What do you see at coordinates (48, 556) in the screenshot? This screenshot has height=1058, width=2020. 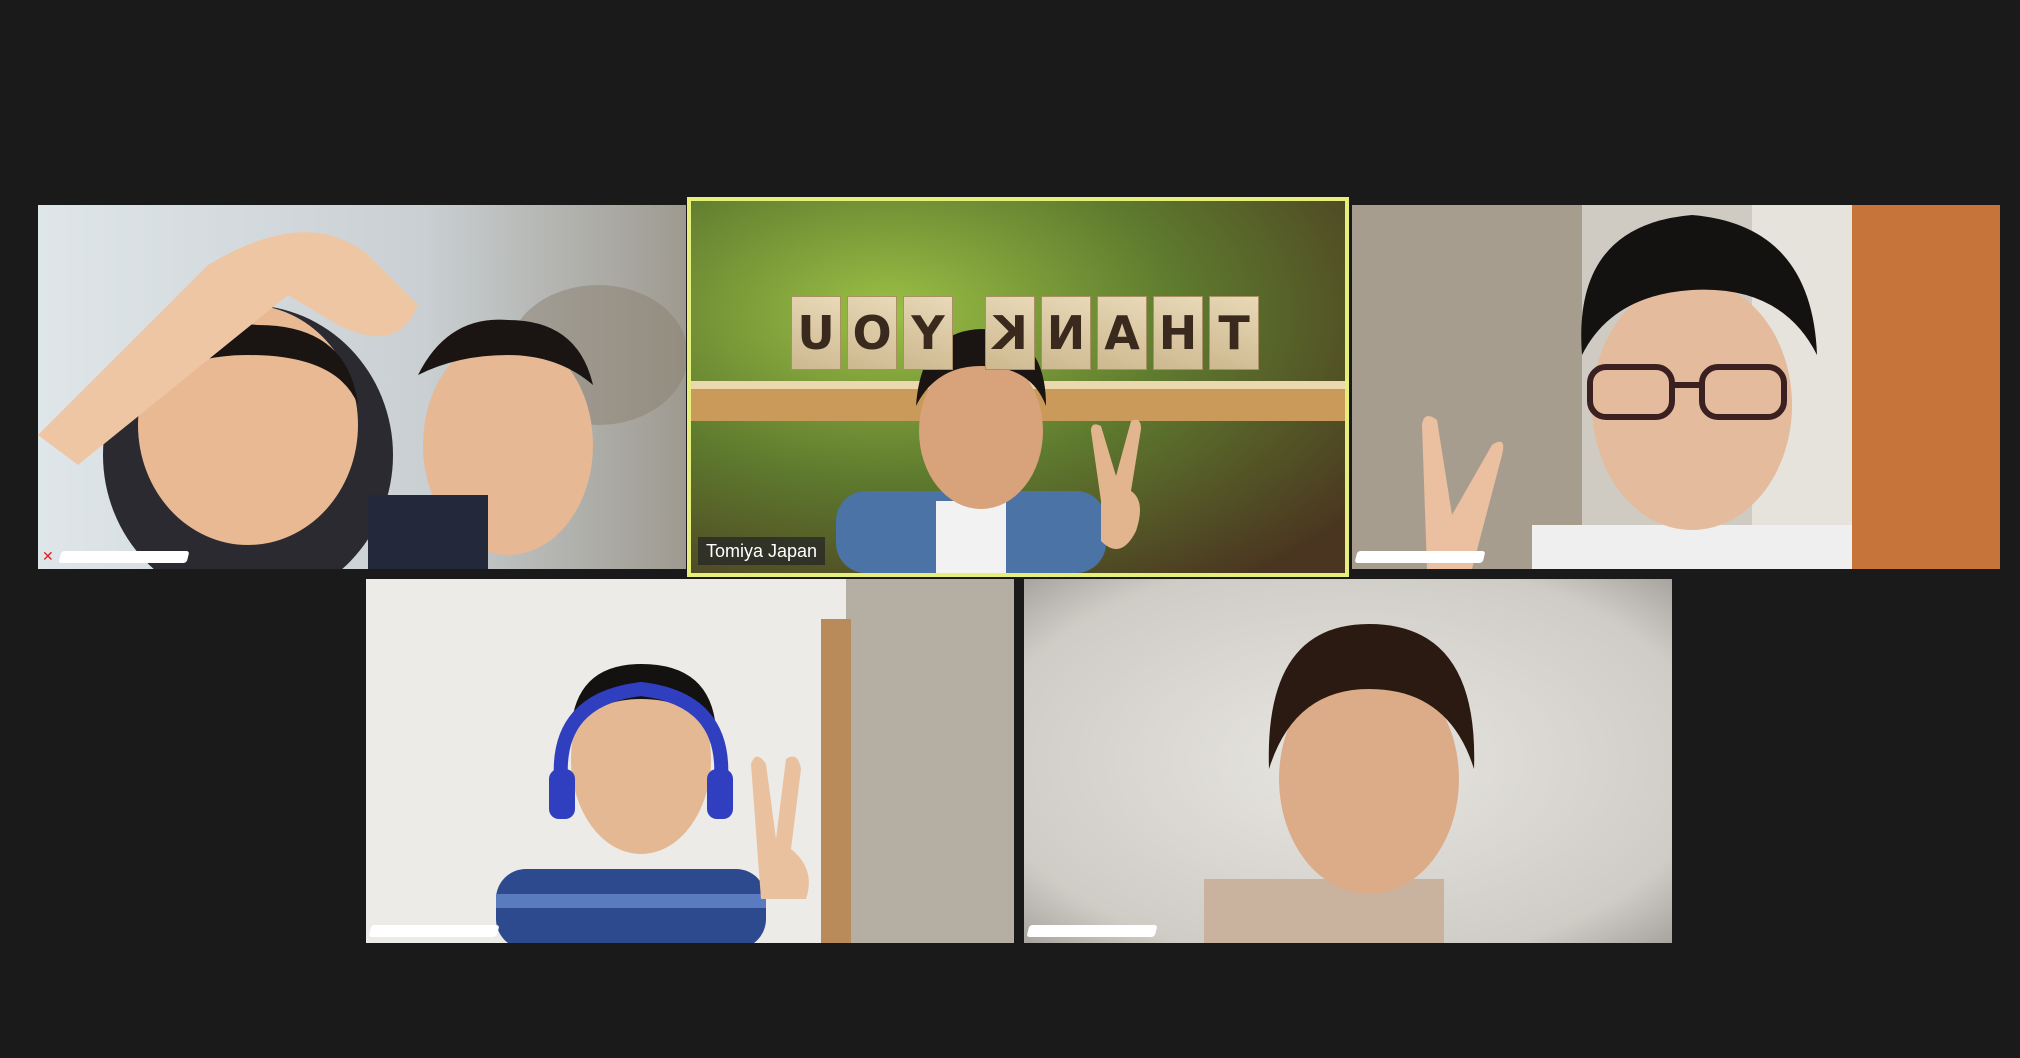 I see `mic-muted-icon: ✕` at bounding box center [48, 556].